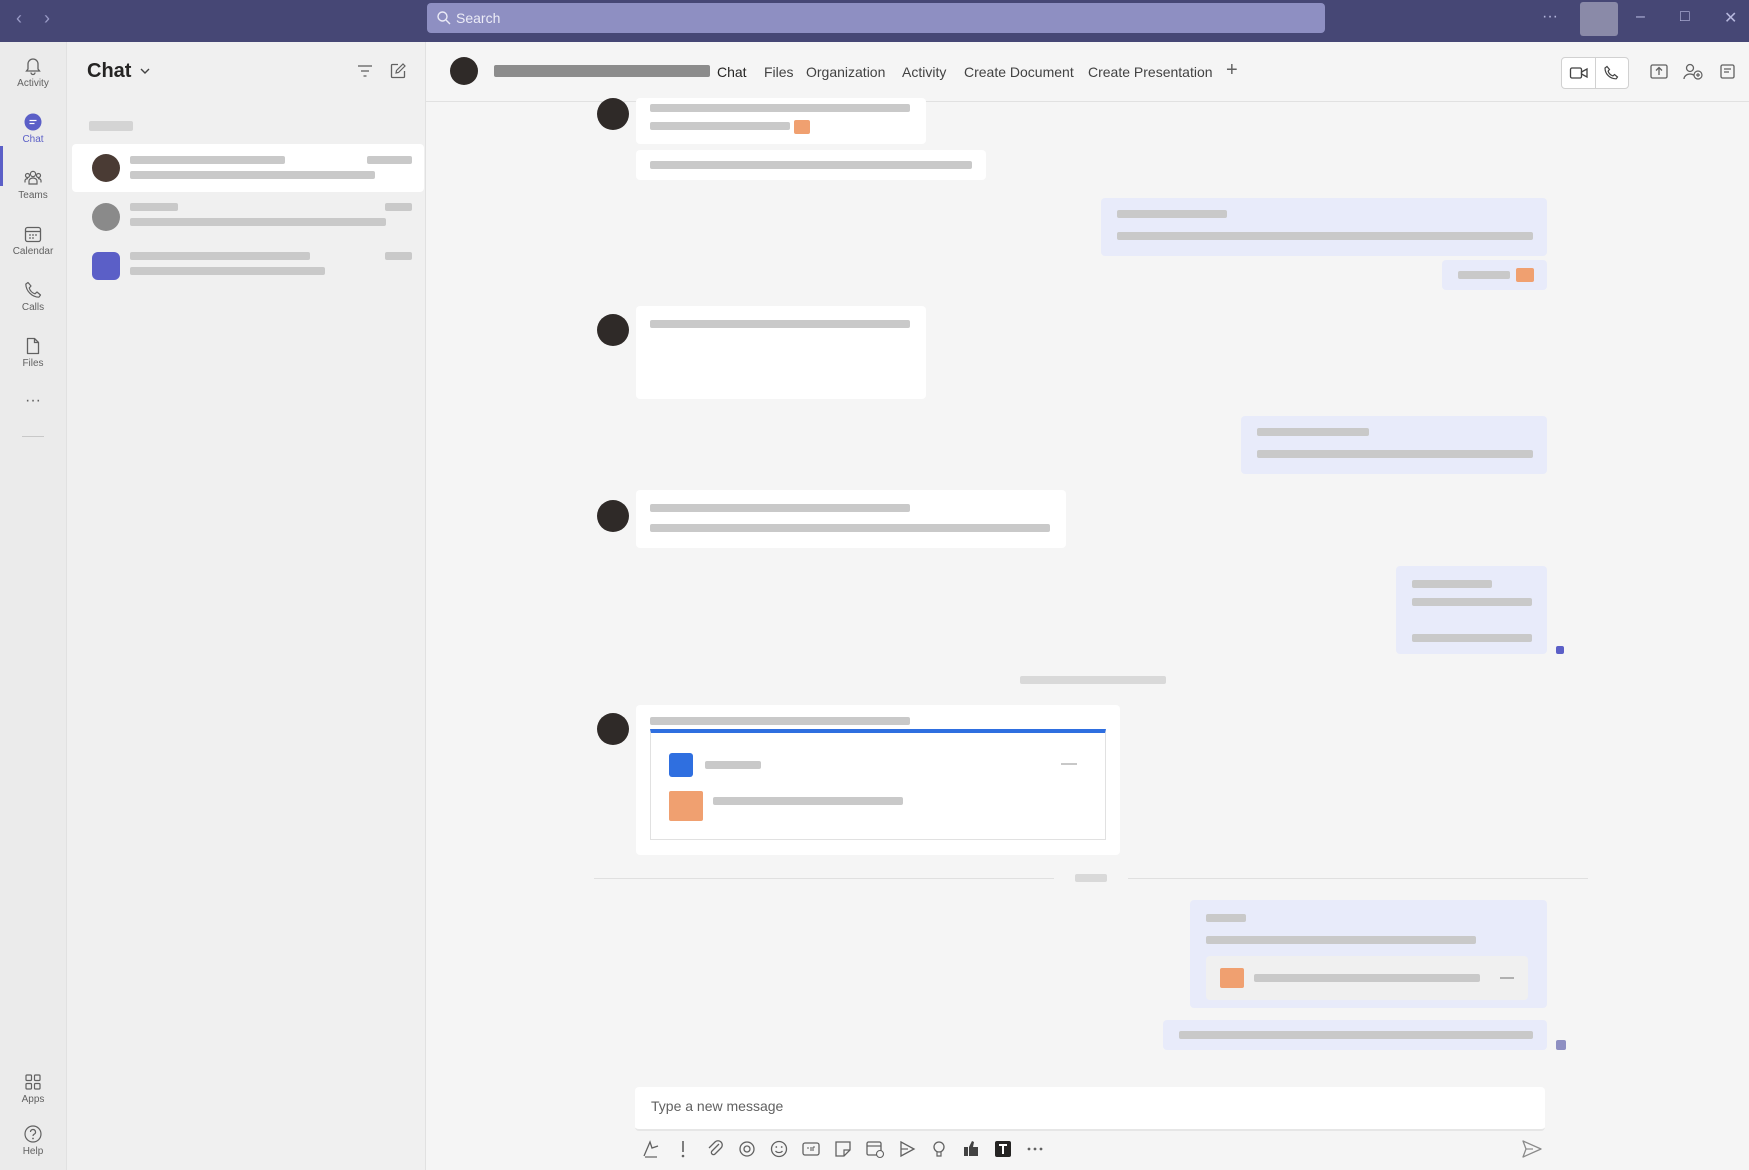 This screenshot has width=1749, height=1170. What do you see at coordinates (47, 18) in the screenshot?
I see `forward-button: ›` at bounding box center [47, 18].